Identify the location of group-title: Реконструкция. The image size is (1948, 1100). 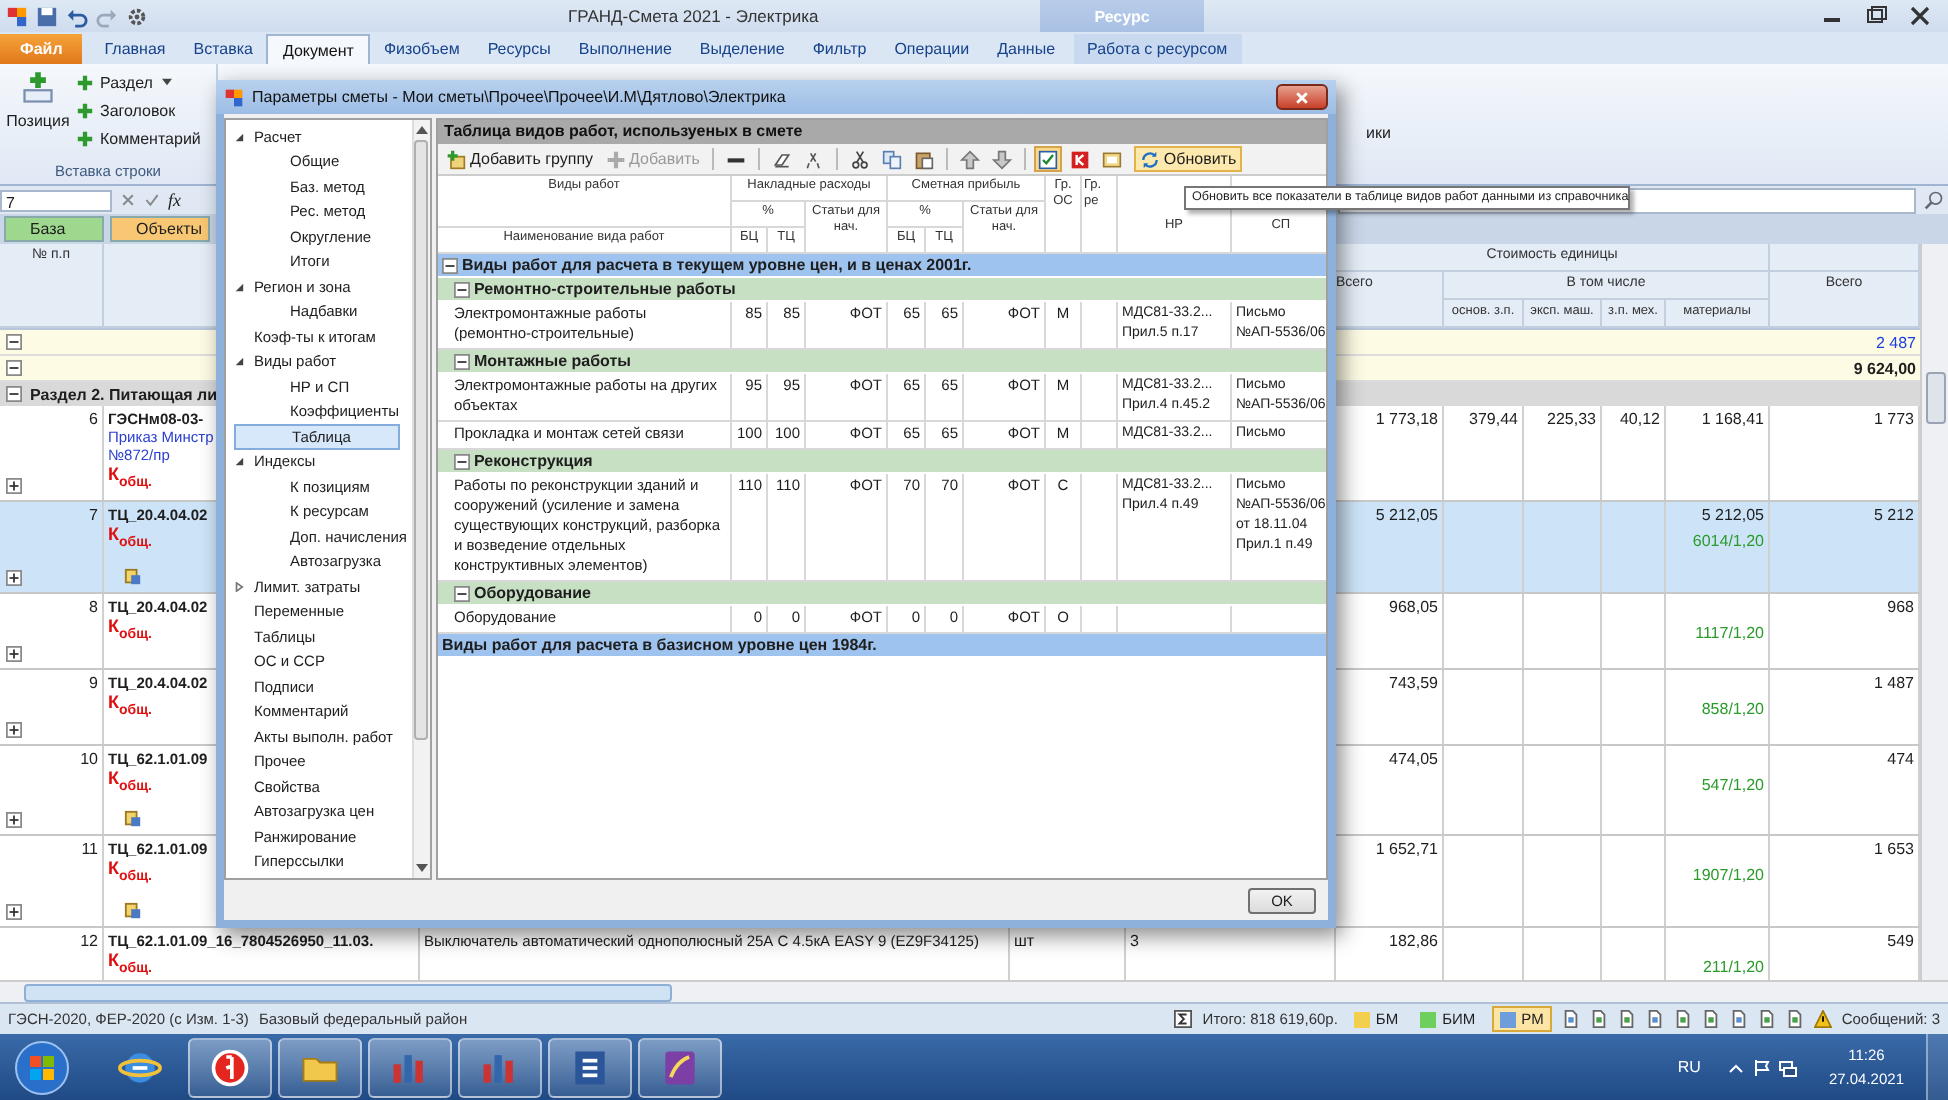
(533, 461).